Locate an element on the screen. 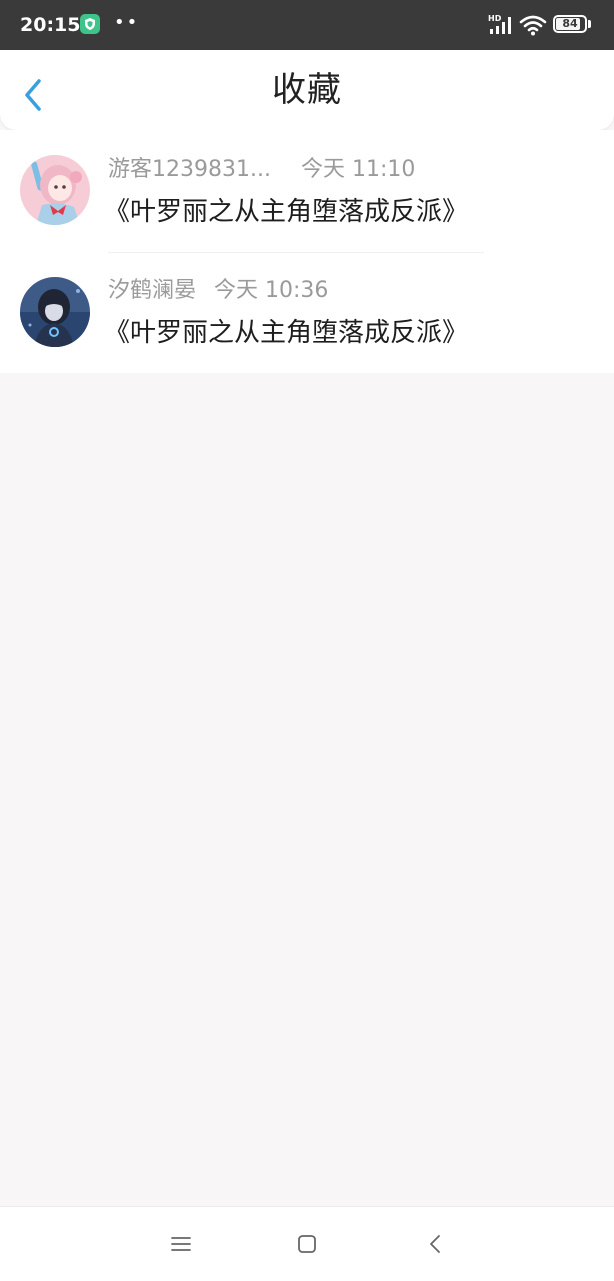  username: 汐鹤澜晏 is located at coordinates (152, 290).